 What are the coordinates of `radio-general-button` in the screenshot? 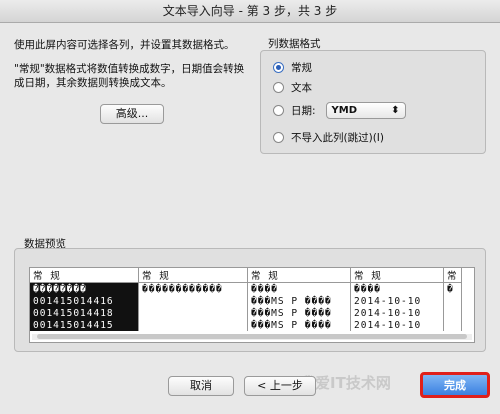 It's located at (278, 67).